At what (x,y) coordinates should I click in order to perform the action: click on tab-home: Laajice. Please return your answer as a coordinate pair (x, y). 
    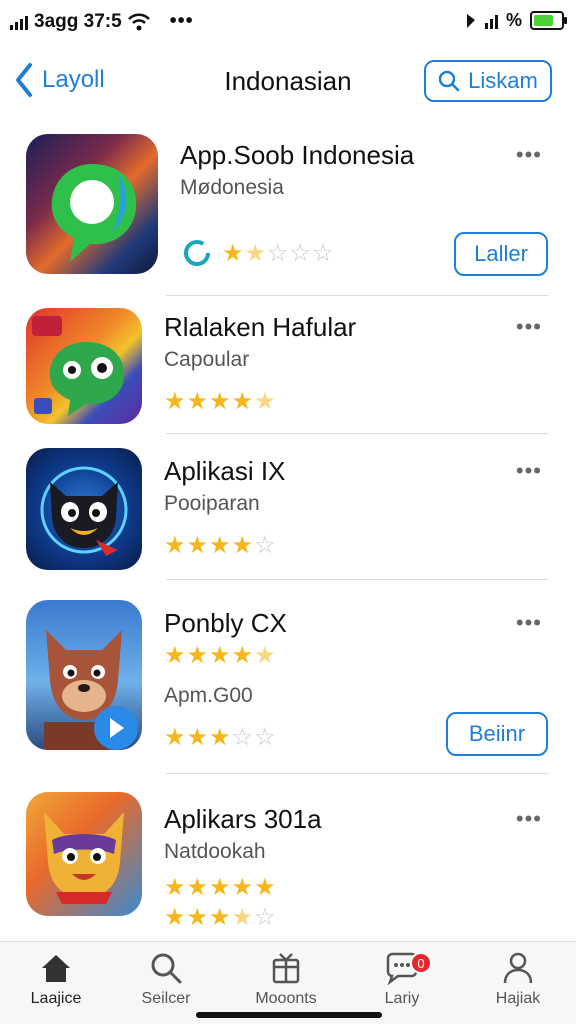
    Looking at the image, I should click on (56, 979).